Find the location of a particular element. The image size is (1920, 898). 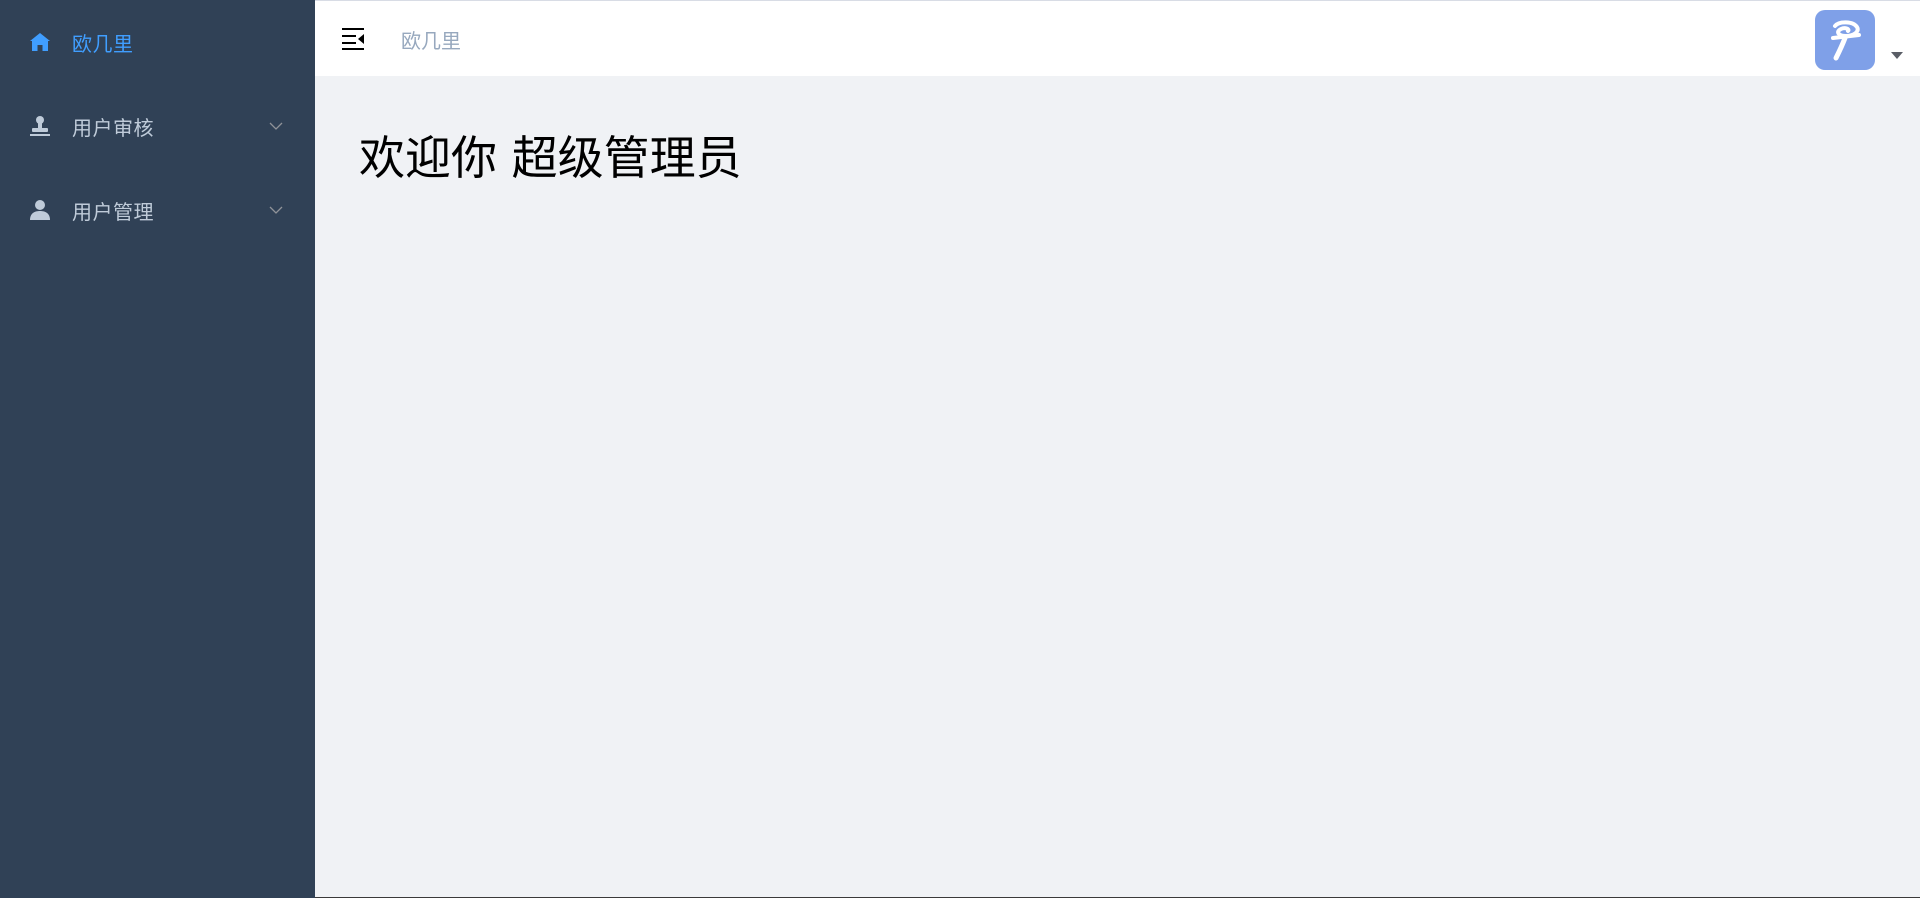

home-icon is located at coordinates (40, 42).